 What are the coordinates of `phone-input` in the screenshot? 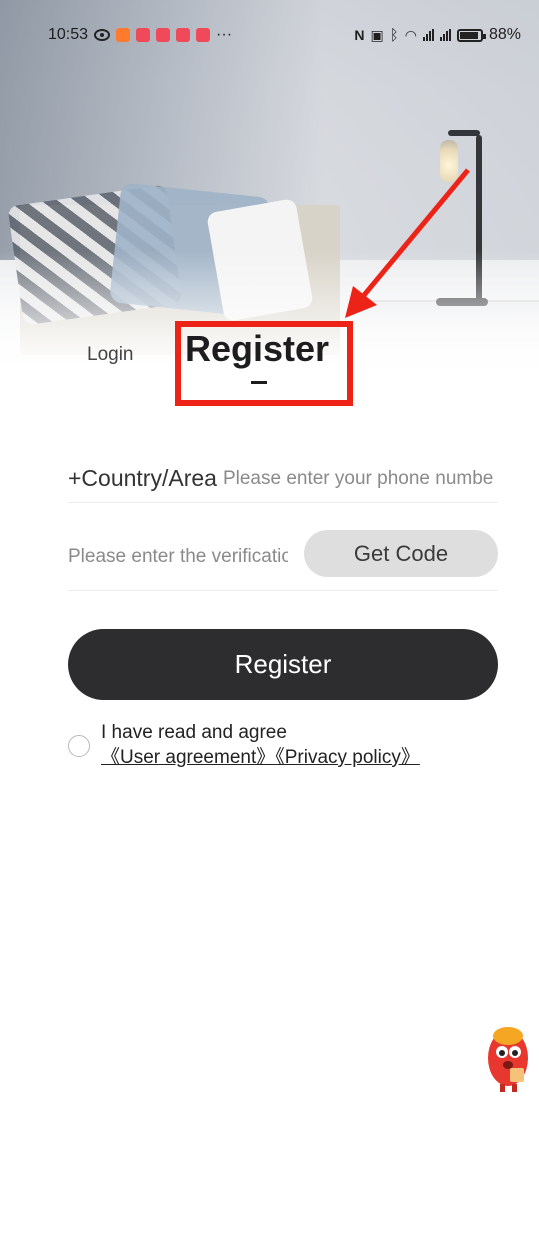 It's located at (357, 478).